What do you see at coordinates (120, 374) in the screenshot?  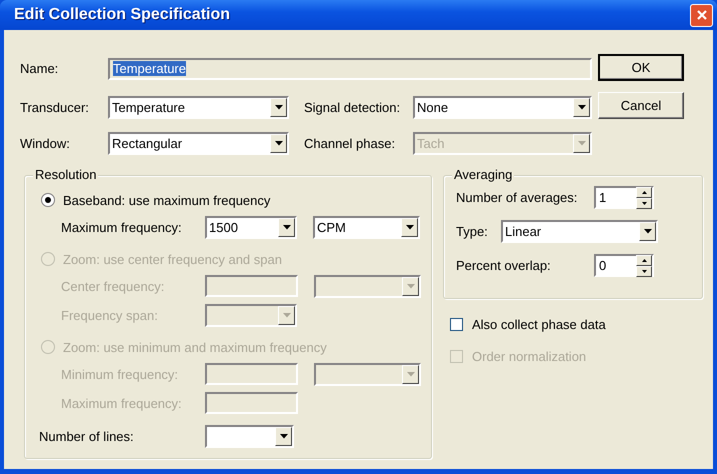 I see `field-label: Minimum frequency:` at bounding box center [120, 374].